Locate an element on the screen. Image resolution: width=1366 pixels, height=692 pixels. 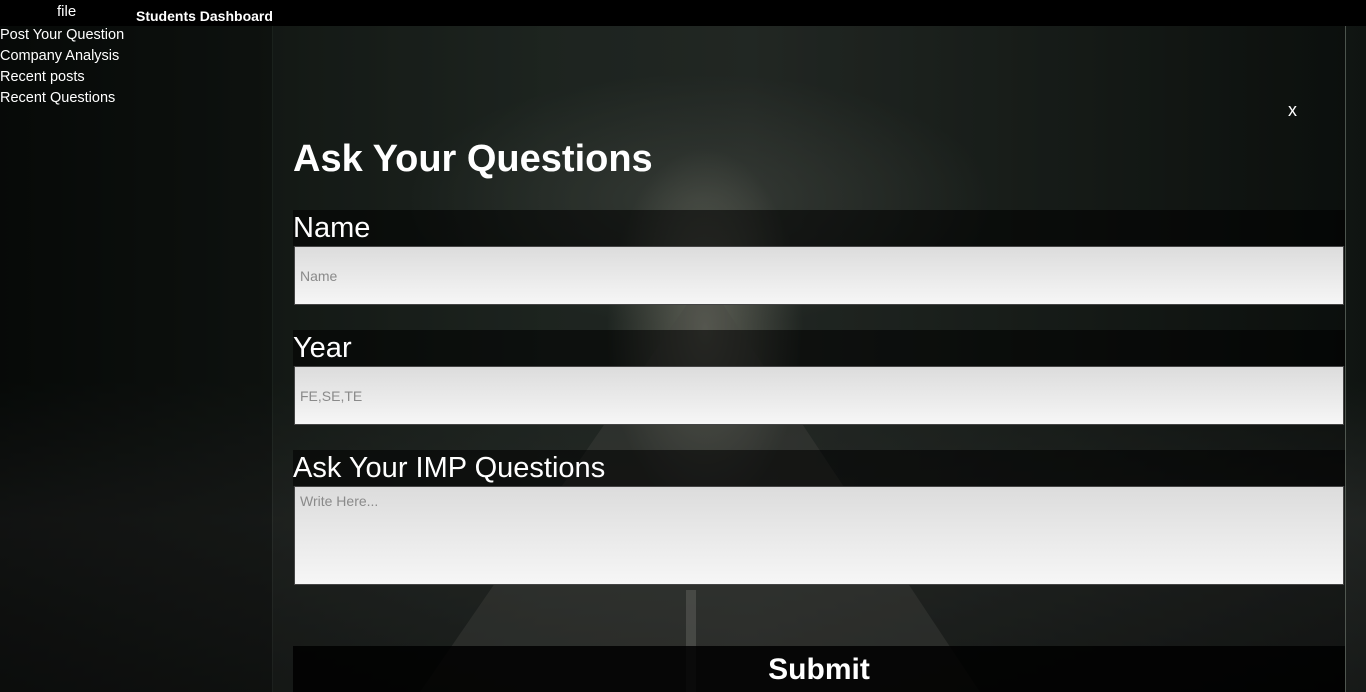
name-input is located at coordinates (819, 275).